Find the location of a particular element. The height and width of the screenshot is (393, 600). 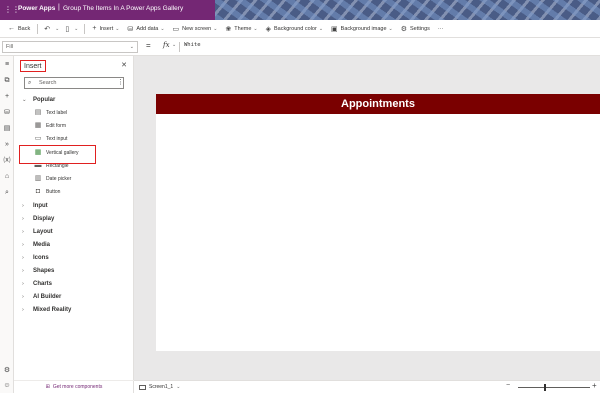

close-icon: ✕ is located at coordinates (124, 65).